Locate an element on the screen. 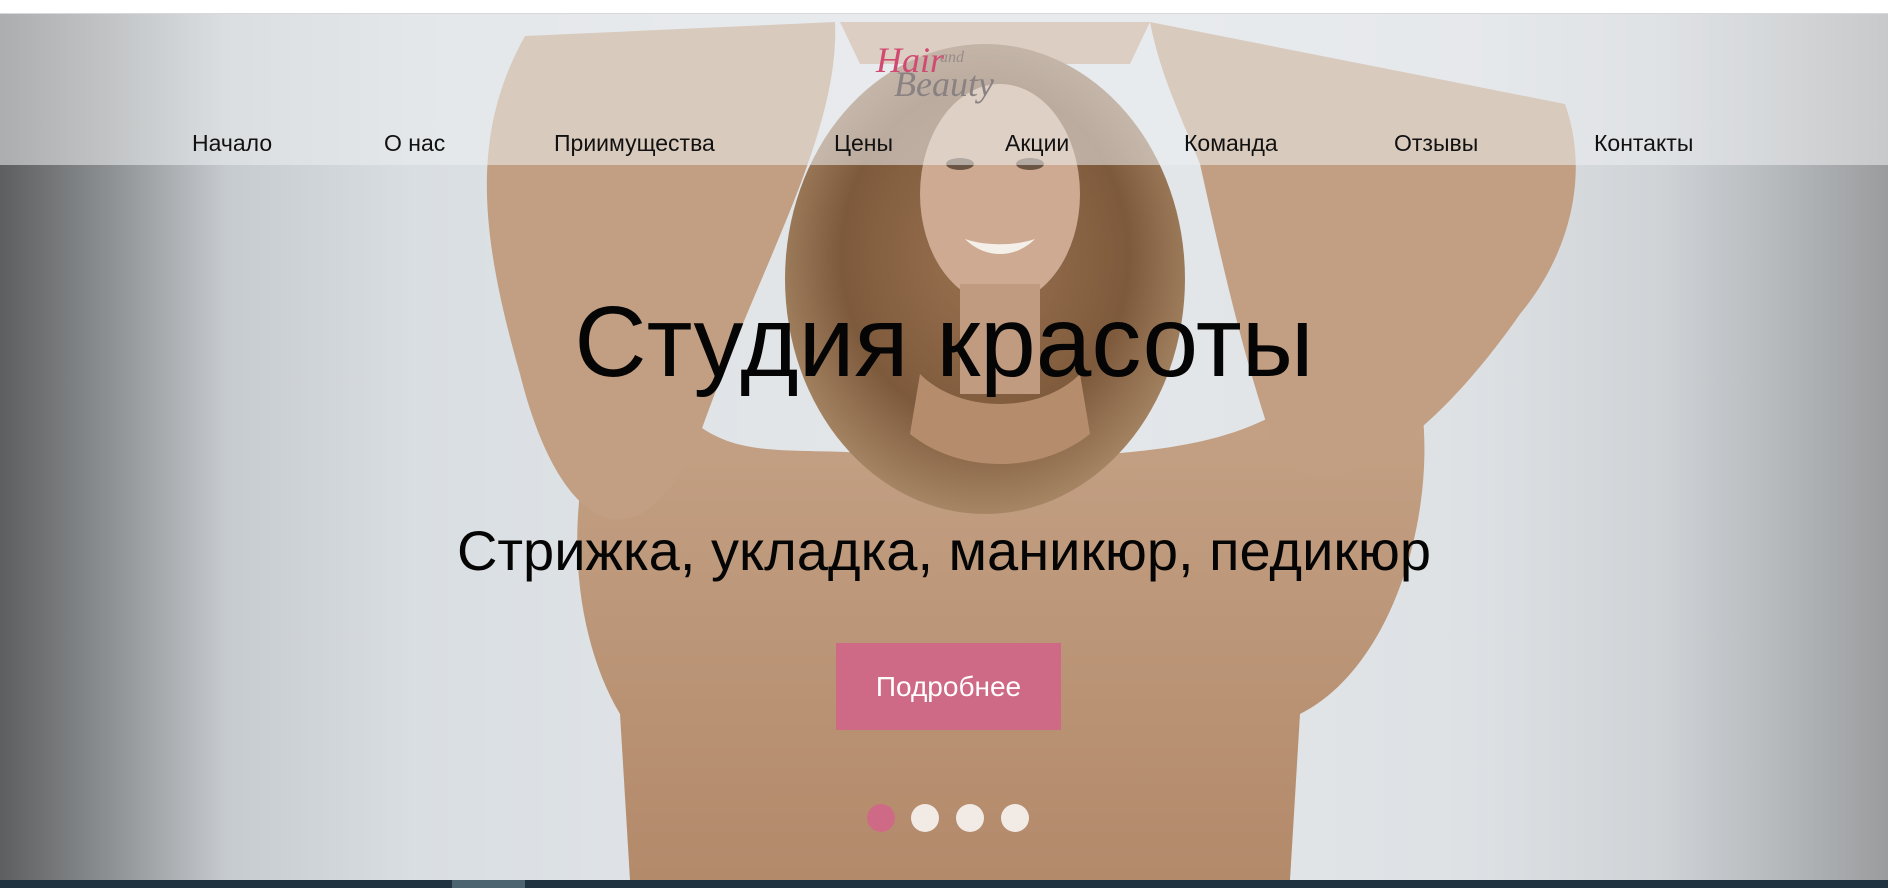 This screenshot has width=1888, height=888. next-section-marker is located at coordinates (488, 884).